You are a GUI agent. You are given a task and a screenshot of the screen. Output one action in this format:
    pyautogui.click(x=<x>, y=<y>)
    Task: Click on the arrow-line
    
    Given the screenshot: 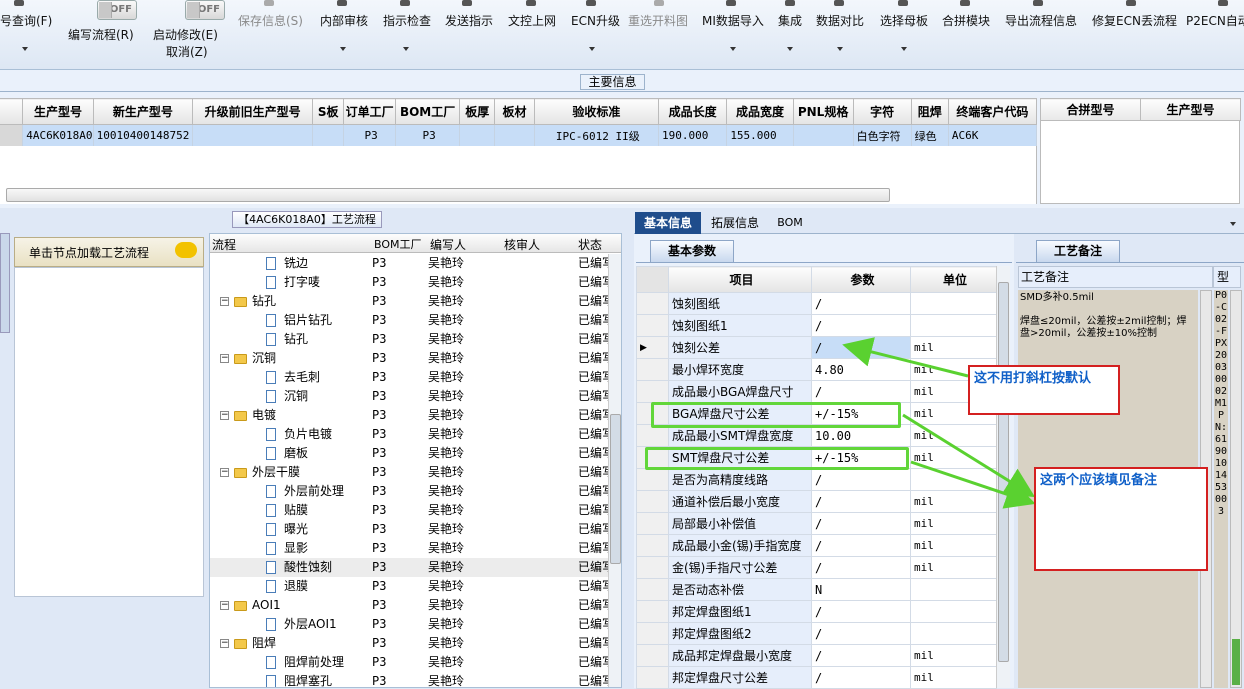 What is the action you would take?
    pyautogui.click(x=905, y=357)
    